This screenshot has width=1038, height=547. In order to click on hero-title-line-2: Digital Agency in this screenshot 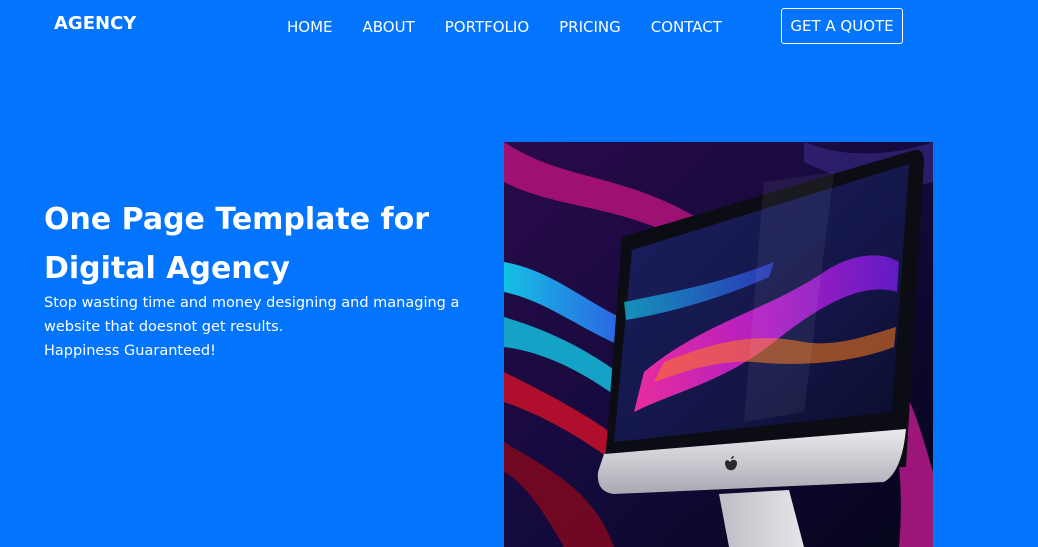, I will do `click(167, 268)`.